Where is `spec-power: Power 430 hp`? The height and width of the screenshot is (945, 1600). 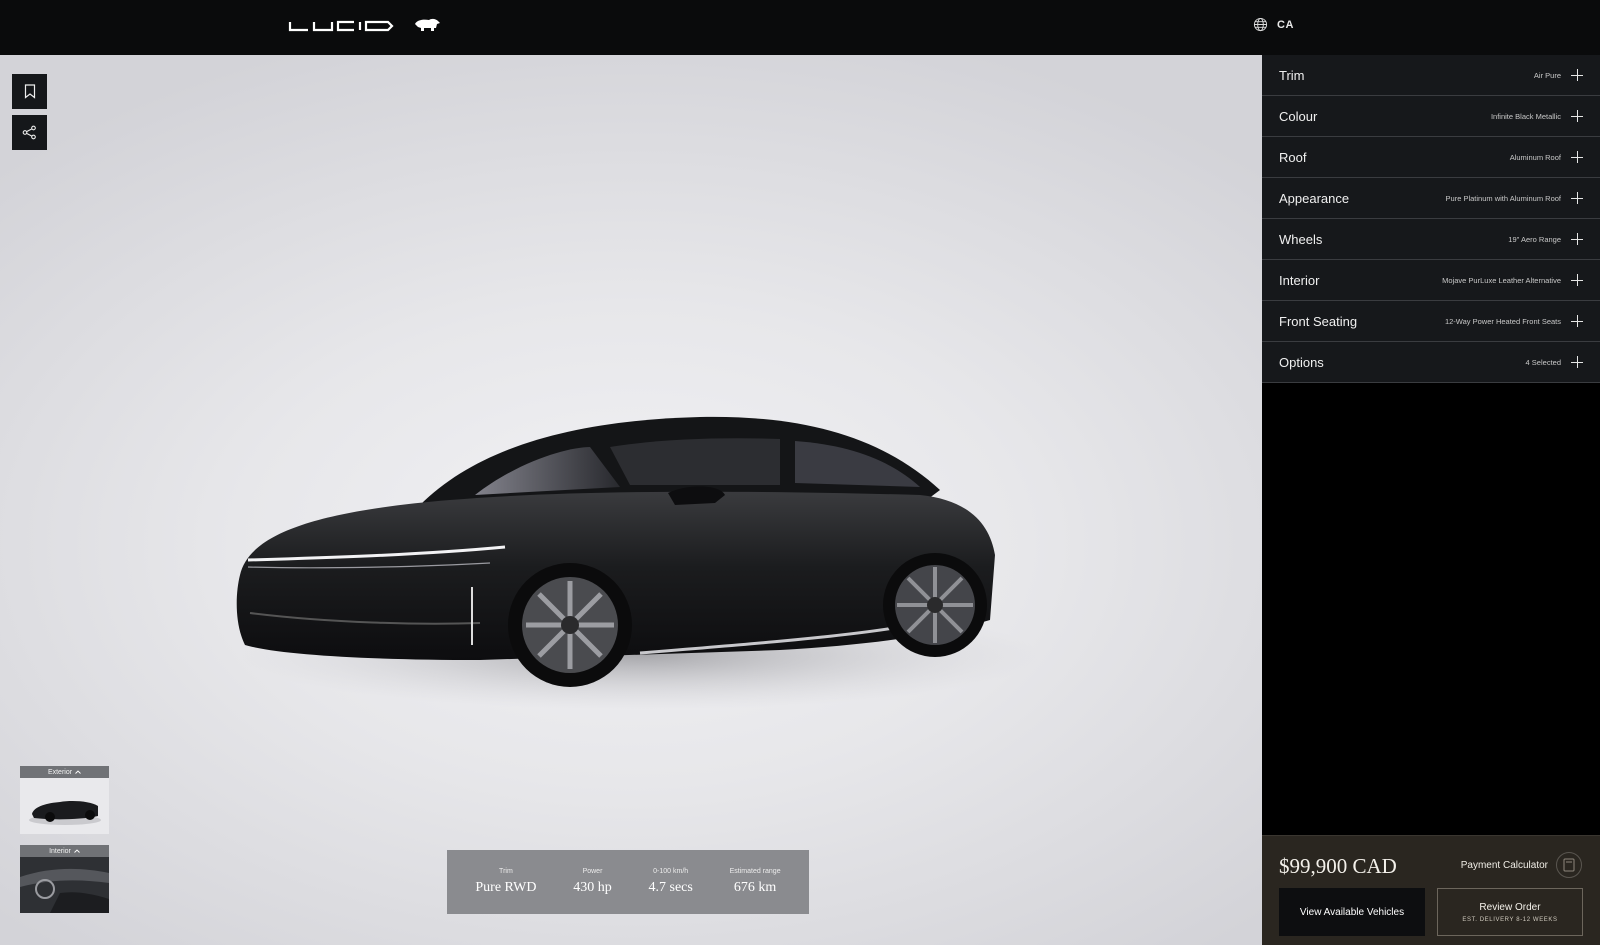
spec-power: Power 430 hp is located at coordinates (592, 882).